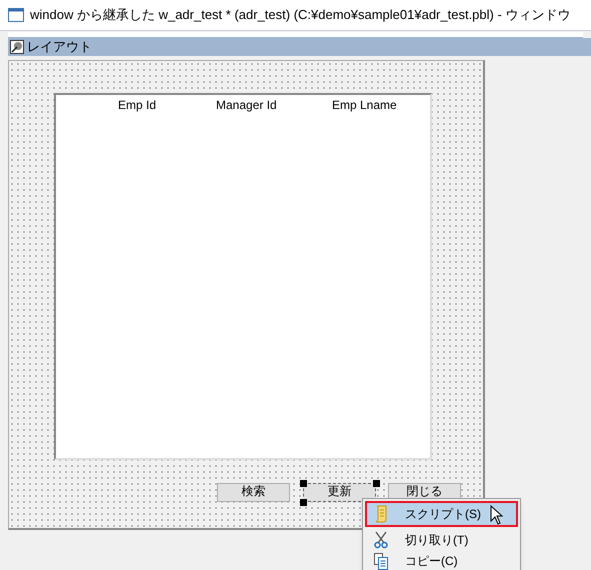  I want to click on mouse-cursor-icon, so click(496, 515).